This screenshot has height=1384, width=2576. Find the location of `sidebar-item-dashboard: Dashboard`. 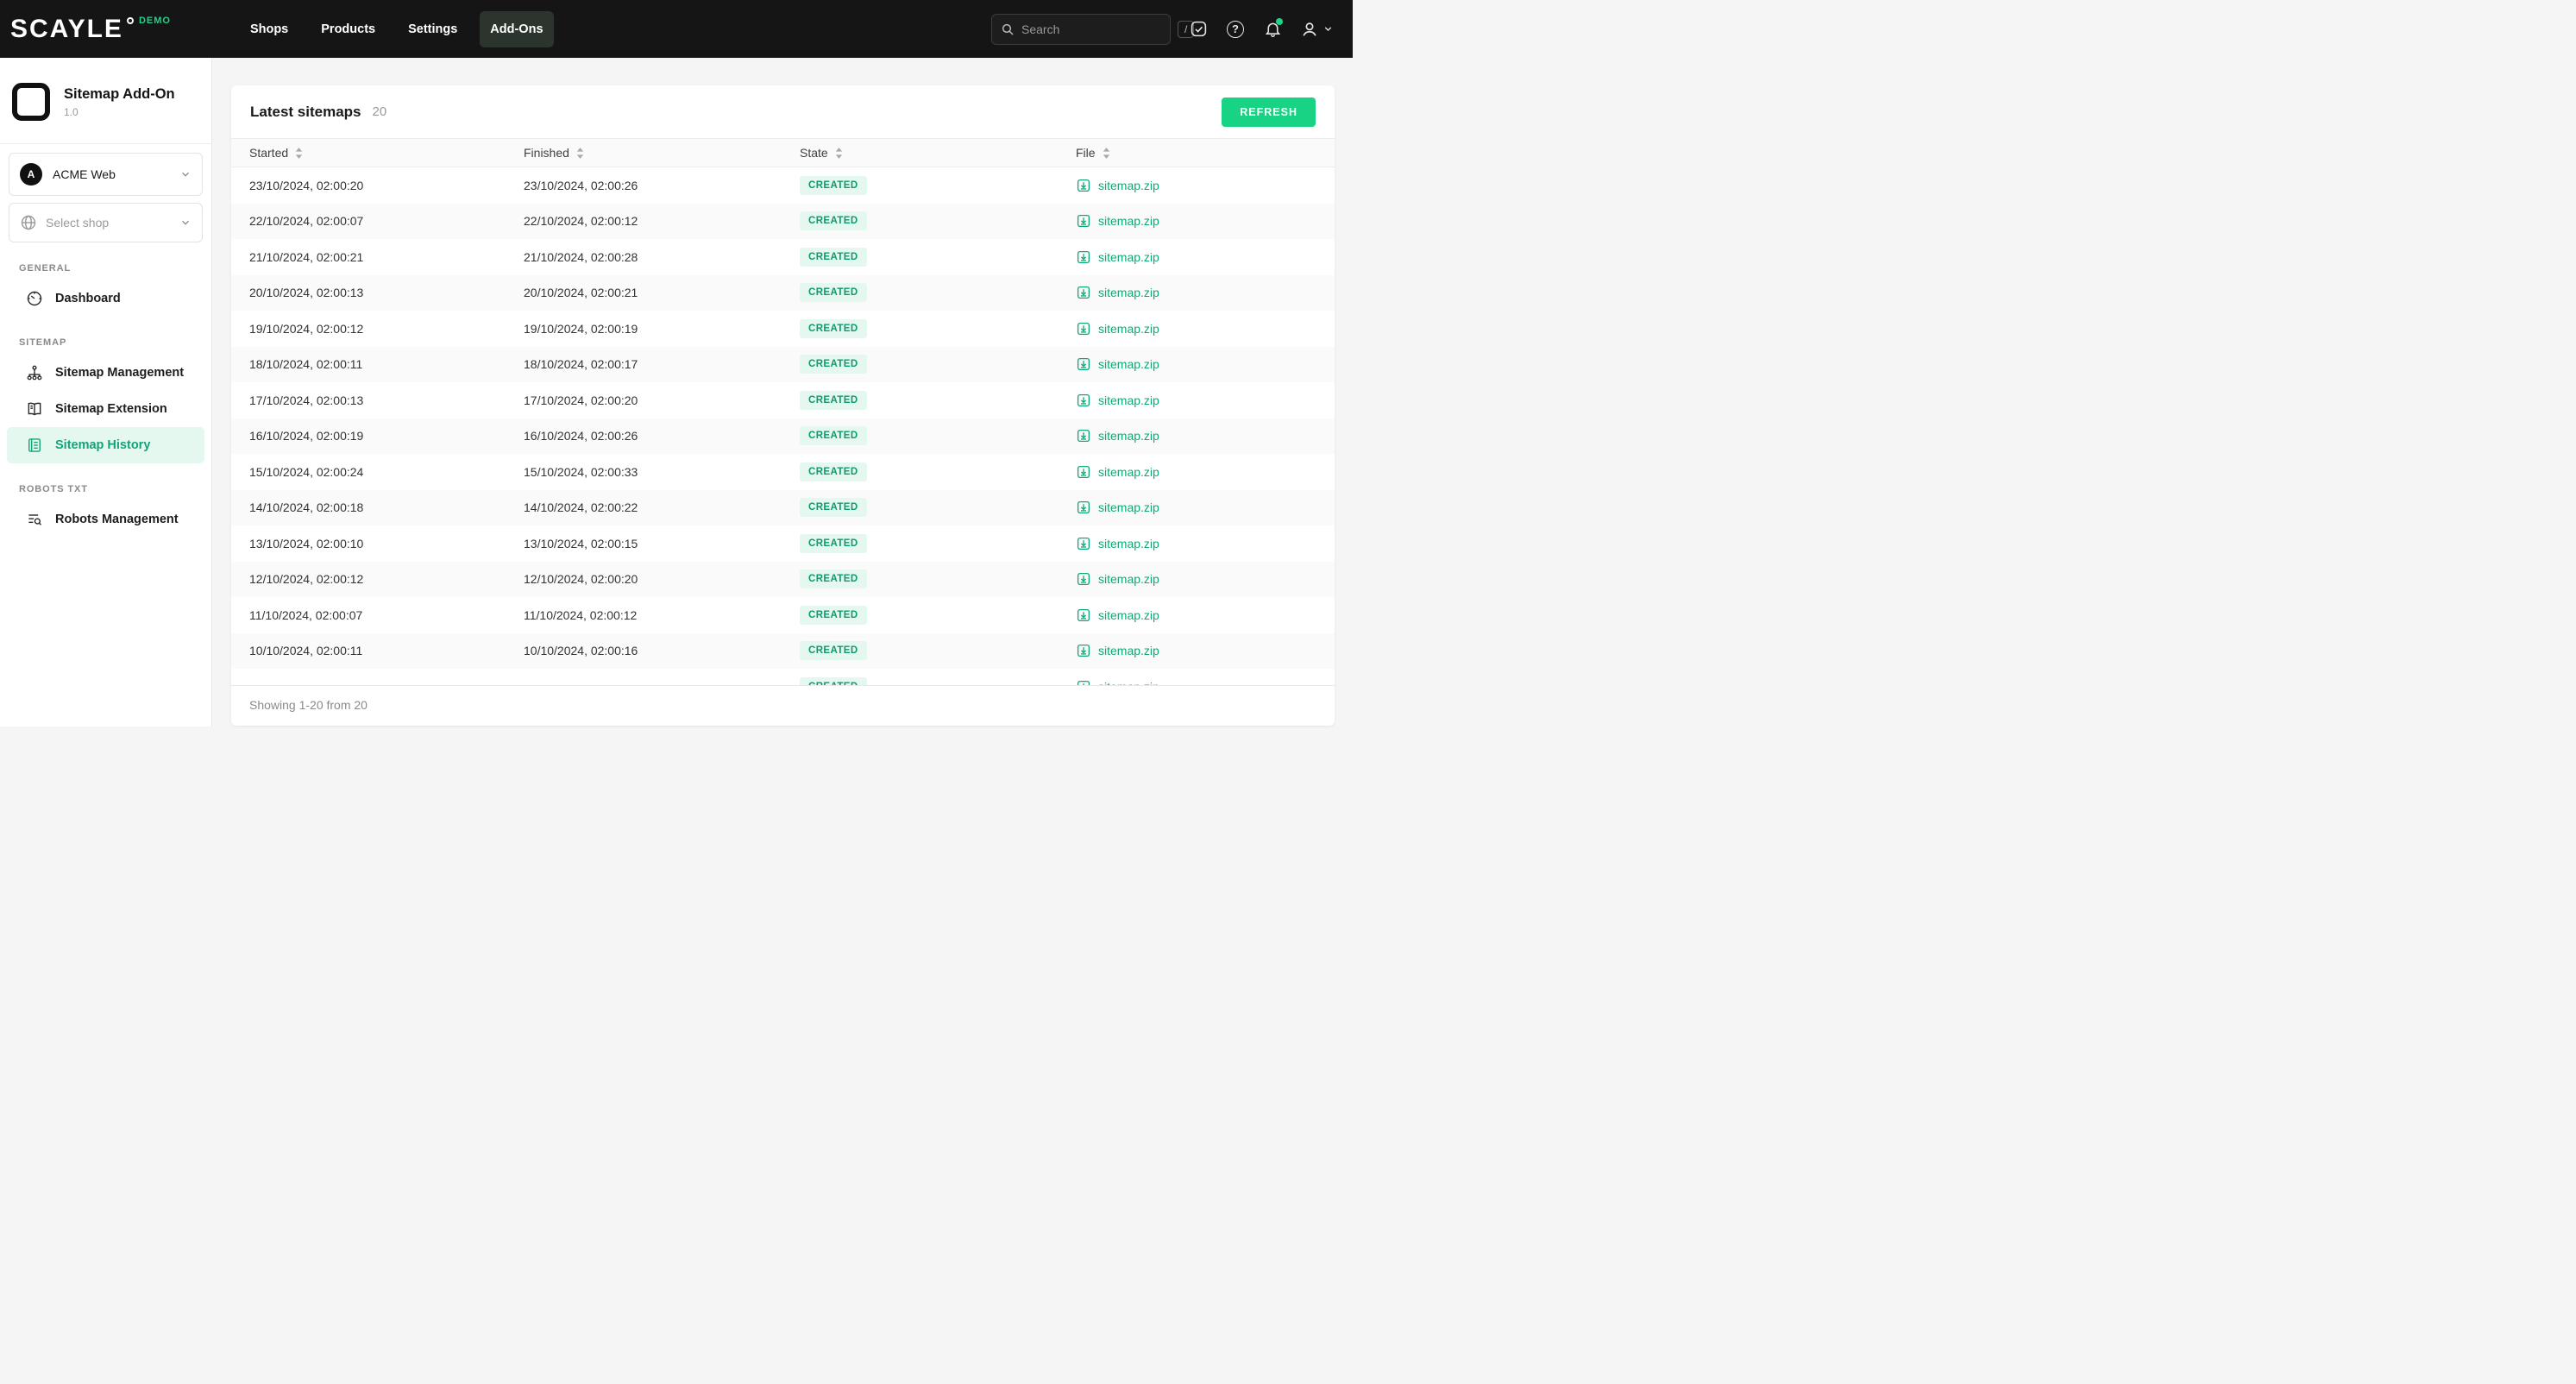

sidebar-item-dashboard: Dashboard is located at coordinates (105, 298).